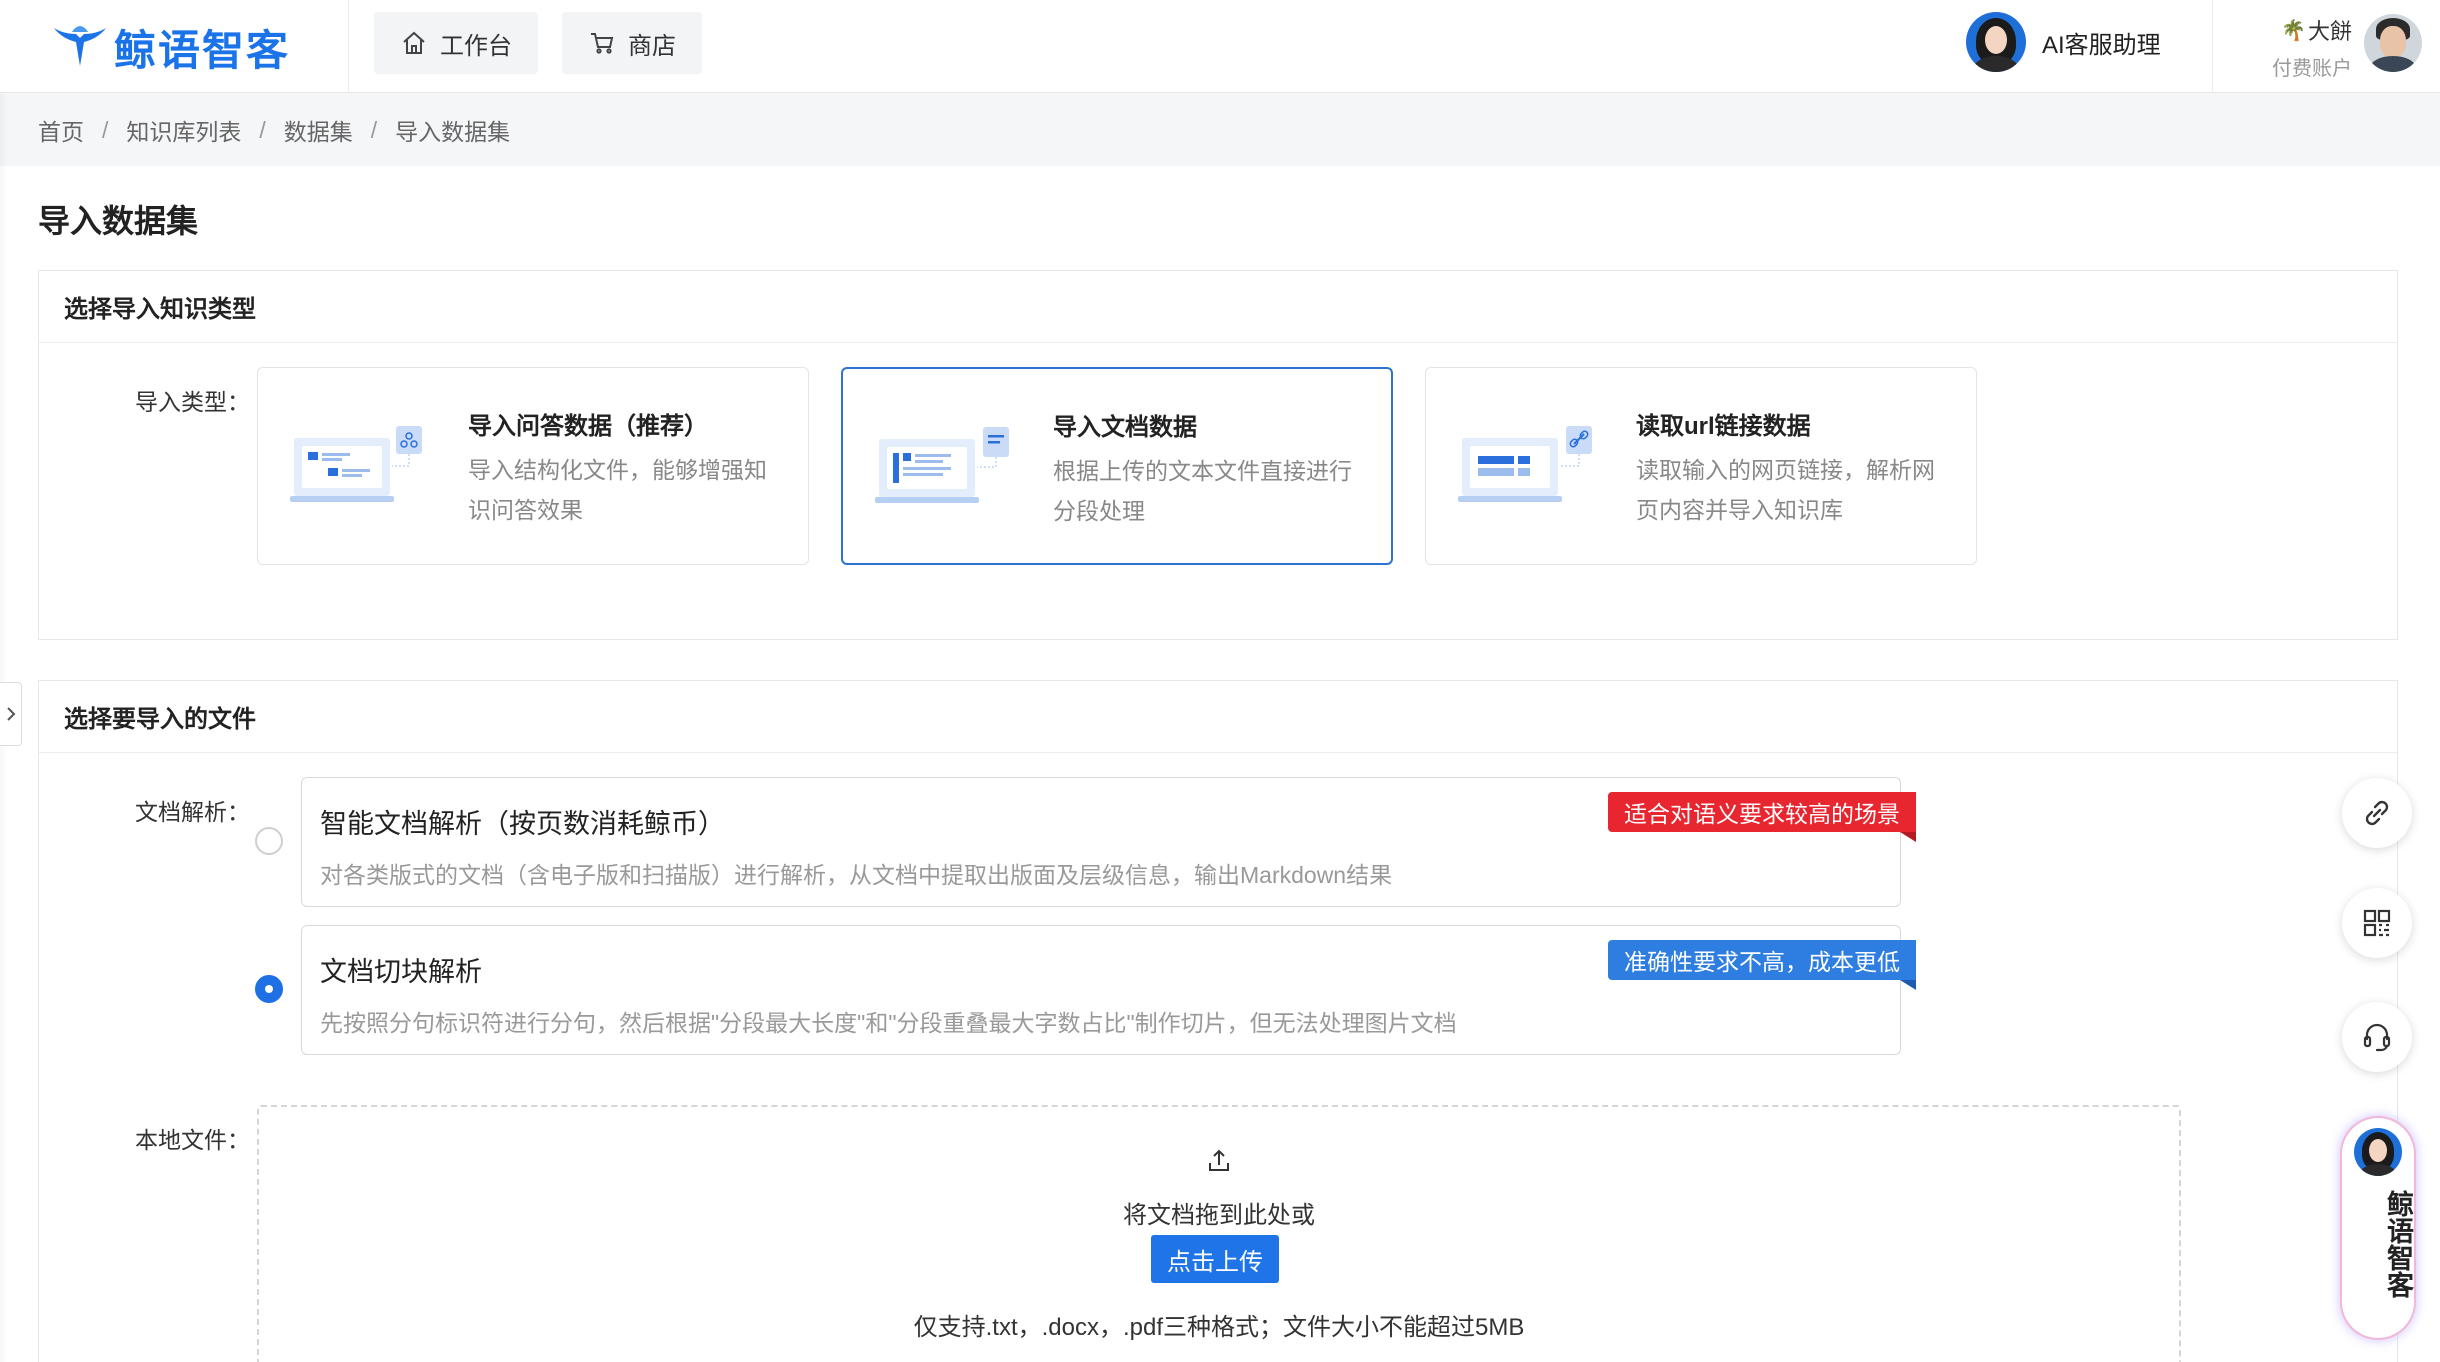  Describe the element at coordinates (602, 43) in the screenshot. I see `cart-icon` at that location.